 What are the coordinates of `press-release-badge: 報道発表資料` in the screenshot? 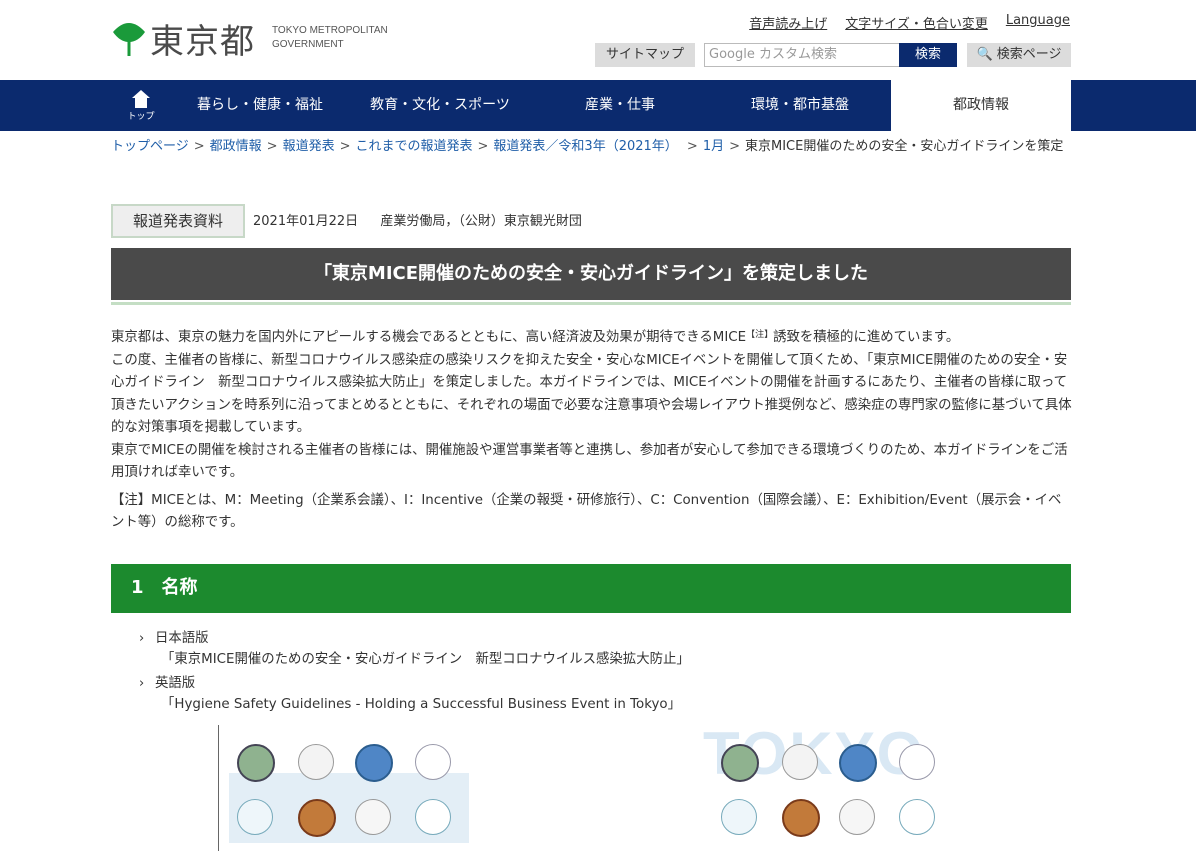 It's located at (178, 221).